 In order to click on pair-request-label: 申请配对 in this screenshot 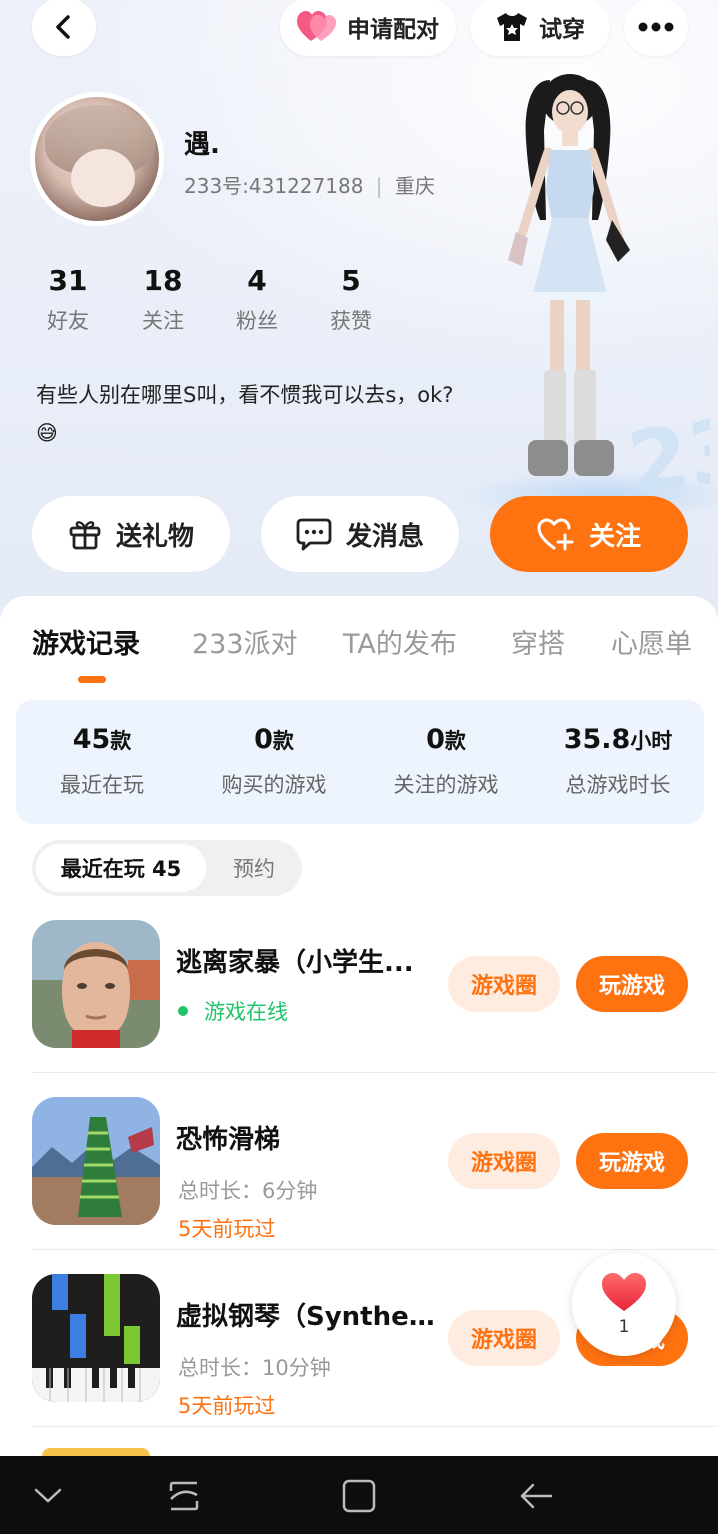, I will do `click(393, 30)`.